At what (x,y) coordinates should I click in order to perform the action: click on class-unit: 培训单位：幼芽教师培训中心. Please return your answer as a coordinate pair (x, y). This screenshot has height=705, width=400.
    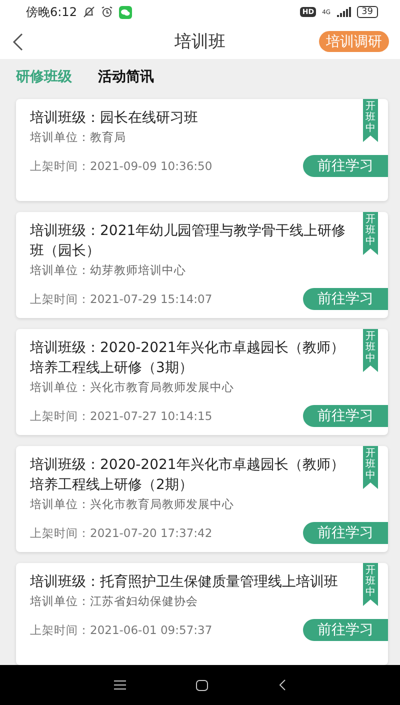
    Looking at the image, I should click on (108, 270).